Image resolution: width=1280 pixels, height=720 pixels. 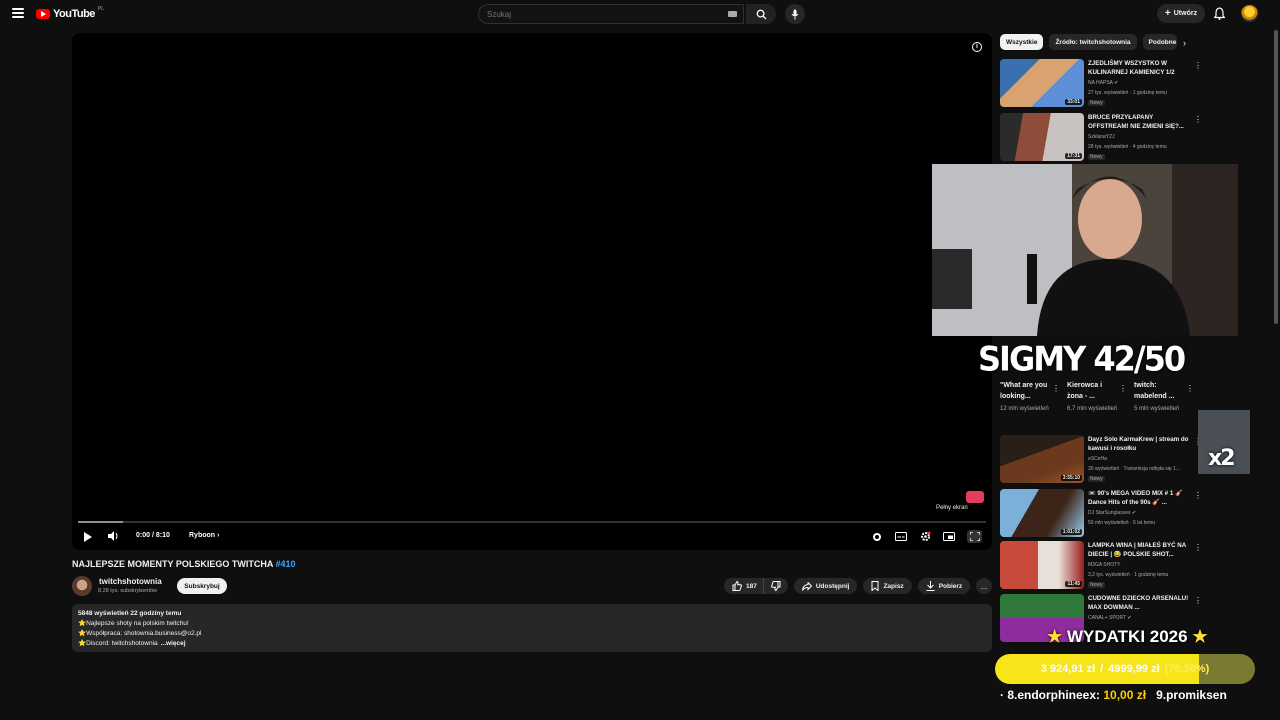 What do you see at coordinates (1219, 13) in the screenshot?
I see `notifications-bell-icon` at bounding box center [1219, 13].